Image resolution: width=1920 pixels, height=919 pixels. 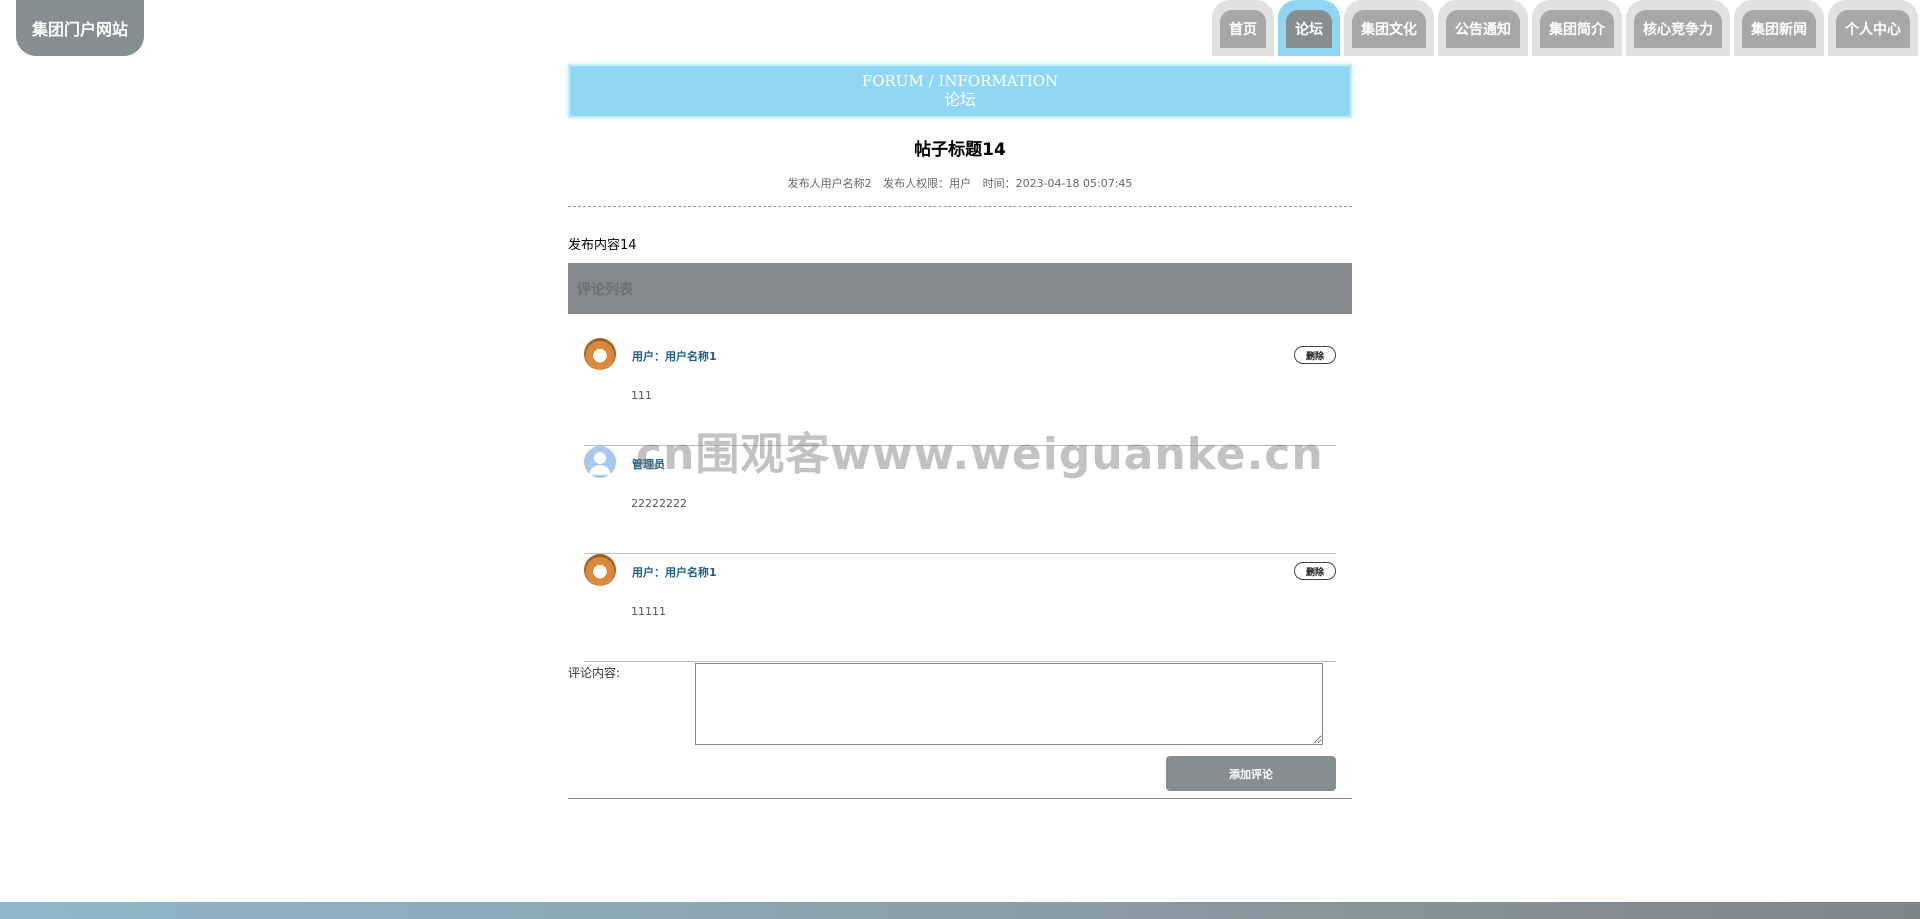 What do you see at coordinates (960, 206) in the screenshot?
I see `post-divider` at bounding box center [960, 206].